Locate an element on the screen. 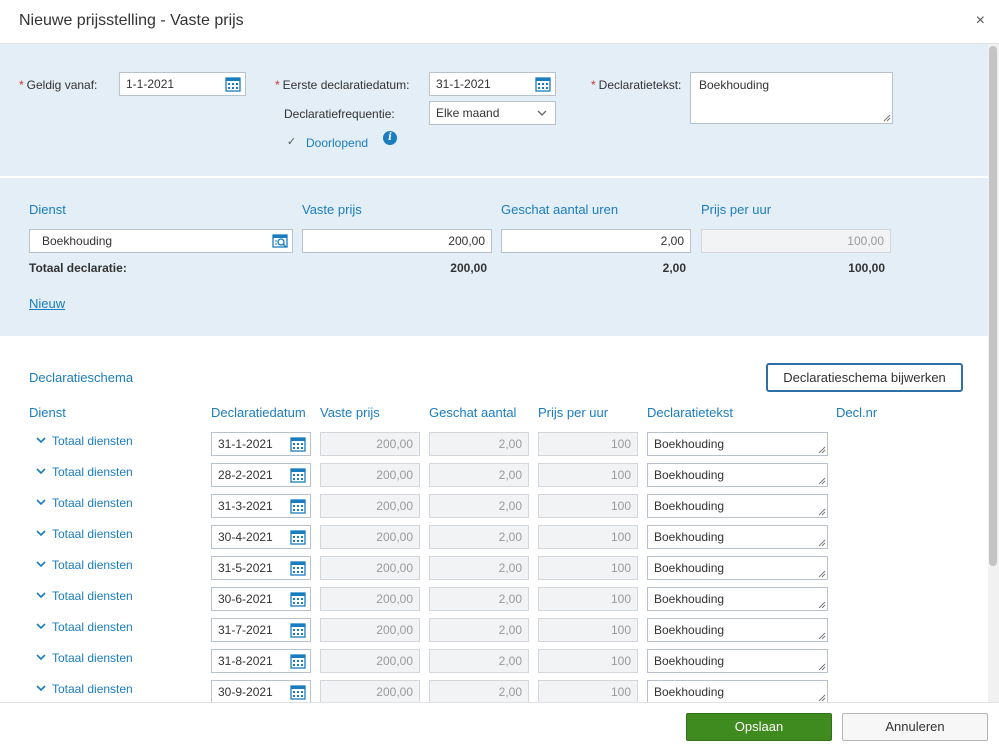 The image size is (999, 748). geschat-aantal-uren-field: 2,00 is located at coordinates (596, 241).